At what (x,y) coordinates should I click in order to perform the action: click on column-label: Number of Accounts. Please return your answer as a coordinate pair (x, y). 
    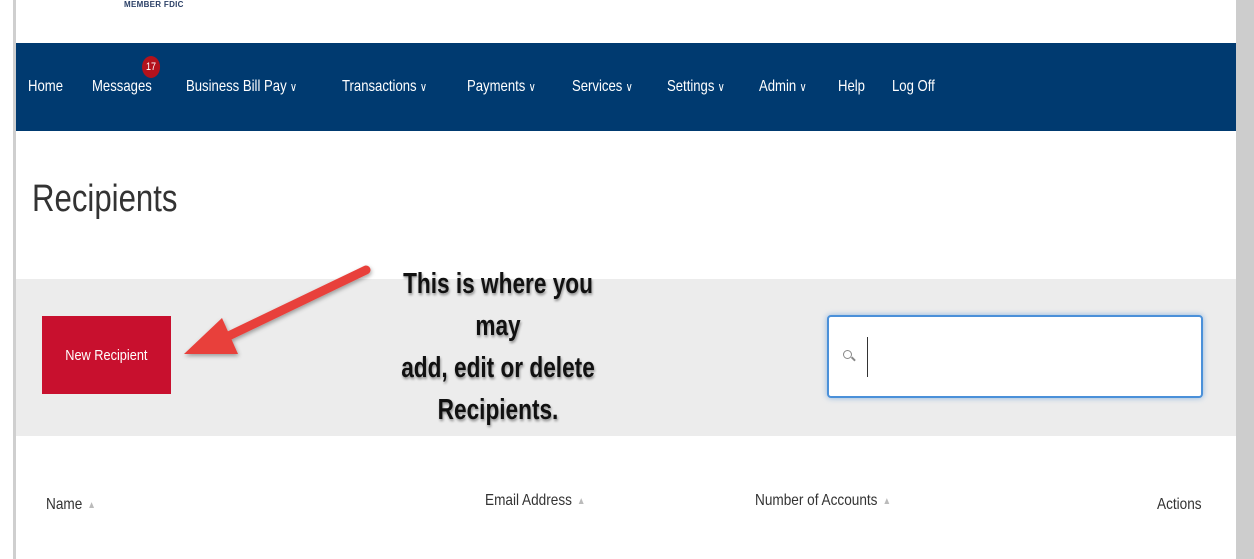
    Looking at the image, I should click on (816, 500).